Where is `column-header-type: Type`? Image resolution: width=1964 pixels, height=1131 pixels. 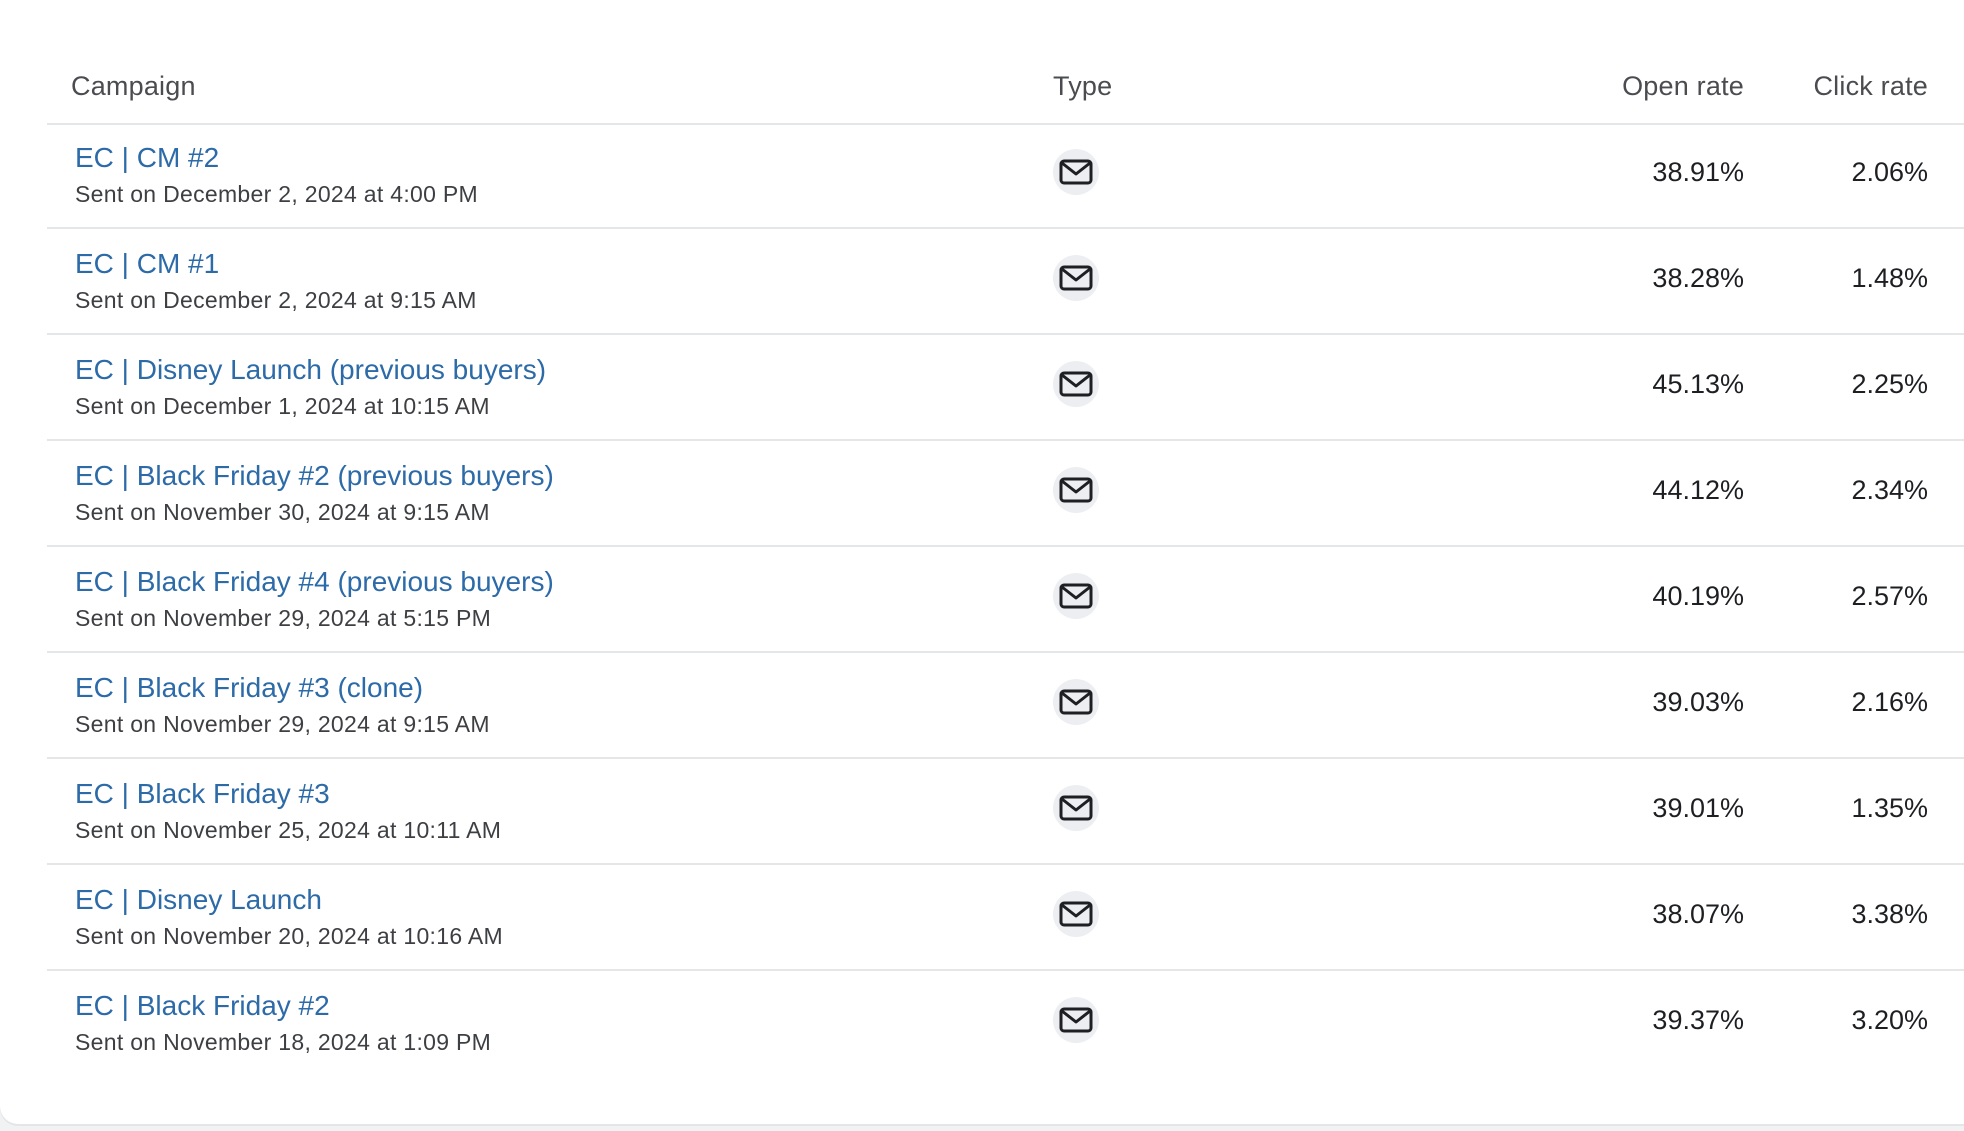
column-header-type: Type is located at coordinates (1082, 86).